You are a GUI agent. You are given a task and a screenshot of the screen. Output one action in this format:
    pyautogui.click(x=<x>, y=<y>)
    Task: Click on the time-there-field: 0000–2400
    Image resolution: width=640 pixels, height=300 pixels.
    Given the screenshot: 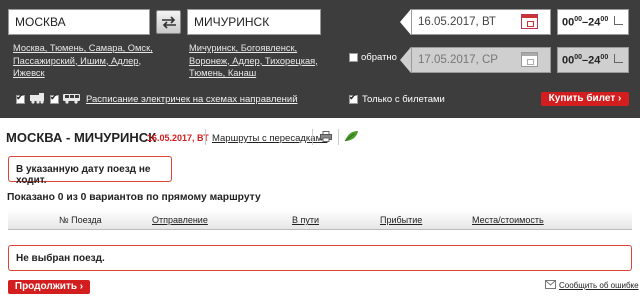 What is the action you would take?
    pyautogui.click(x=593, y=22)
    